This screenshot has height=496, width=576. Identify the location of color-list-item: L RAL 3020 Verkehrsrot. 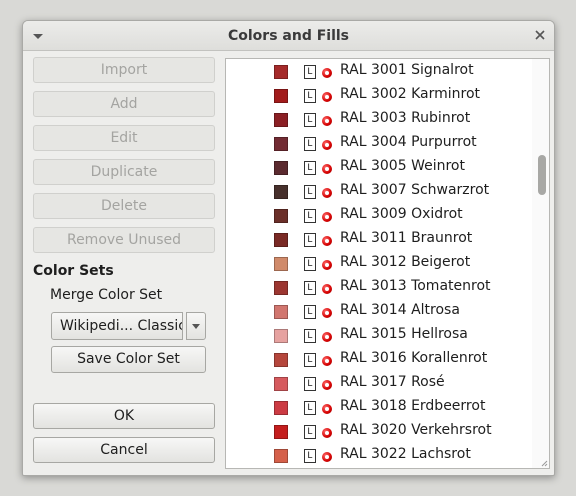
(376, 432).